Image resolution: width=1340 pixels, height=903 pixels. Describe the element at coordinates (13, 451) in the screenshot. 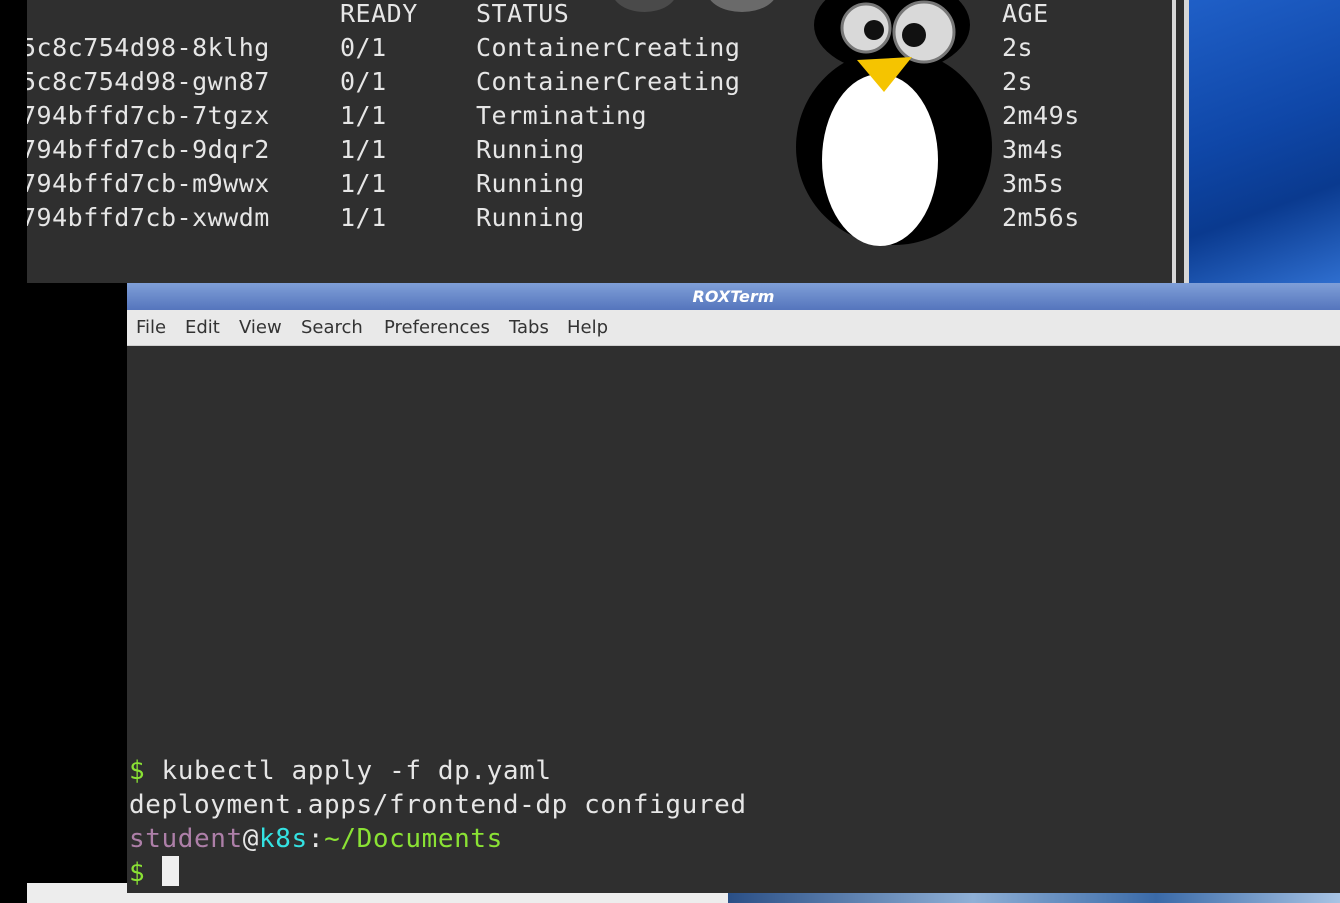

I see `screen-edge` at that location.